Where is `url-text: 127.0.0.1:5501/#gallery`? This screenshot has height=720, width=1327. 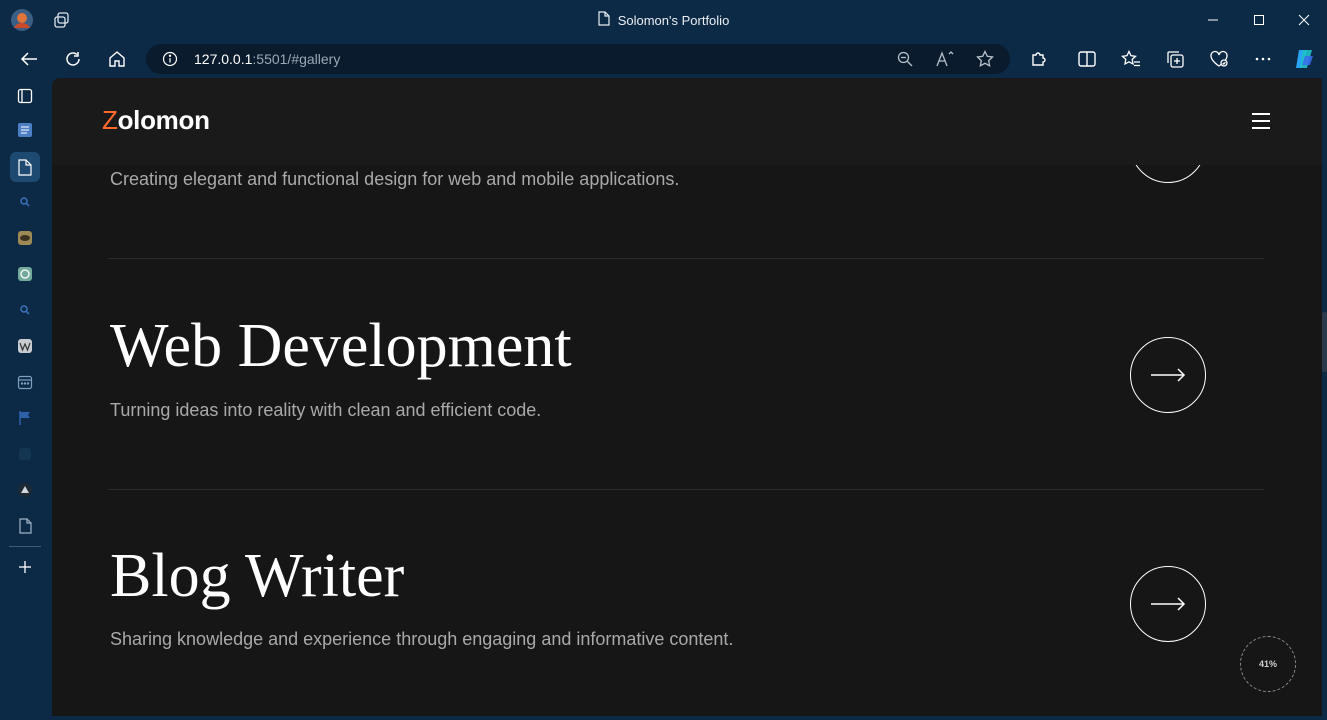 url-text: 127.0.0.1:5501/#gallery is located at coordinates (267, 59).